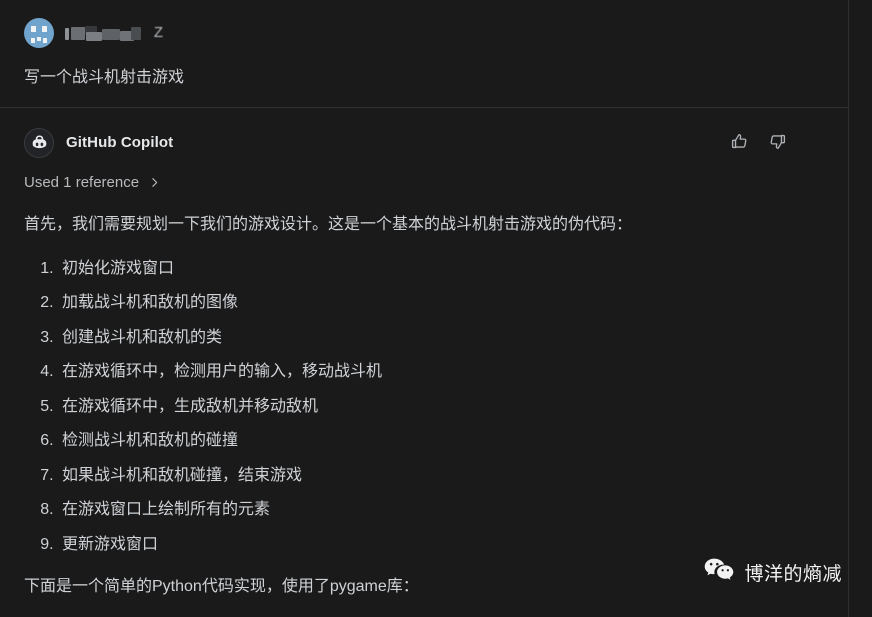 The image size is (872, 617). I want to click on user-prompt-text: 写一个战斗机射击游戏, so click(104, 77).